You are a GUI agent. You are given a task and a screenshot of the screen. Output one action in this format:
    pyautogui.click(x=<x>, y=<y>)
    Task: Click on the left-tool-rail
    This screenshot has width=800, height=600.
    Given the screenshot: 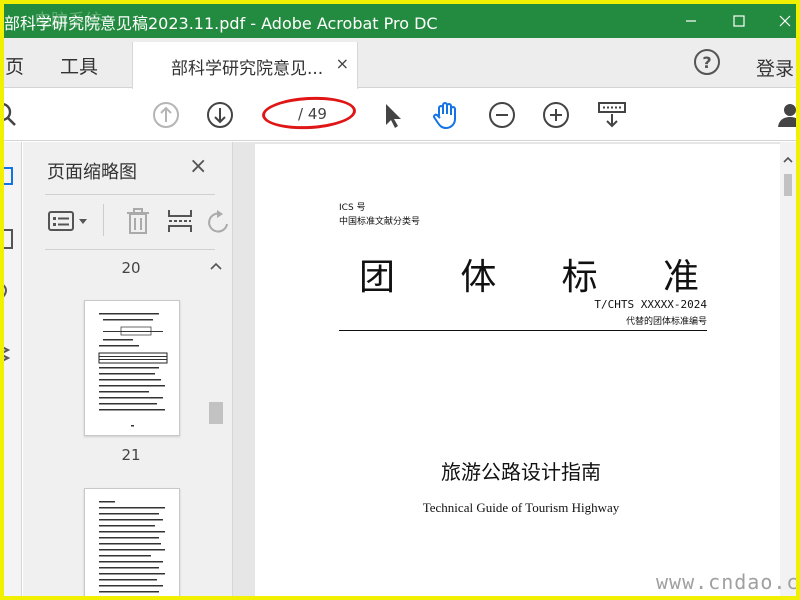 What is the action you would take?
    pyautogui.click(x=13, y=369)
    